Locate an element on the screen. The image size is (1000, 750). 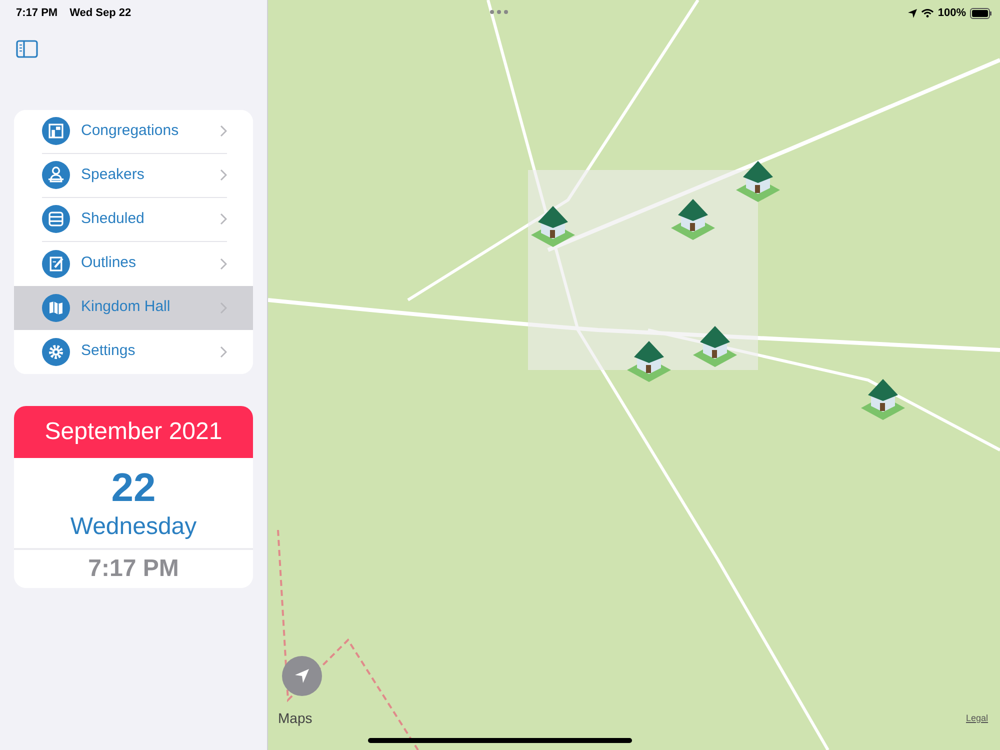
sidebar-toggle-icon is located at coordinates (27, 49).